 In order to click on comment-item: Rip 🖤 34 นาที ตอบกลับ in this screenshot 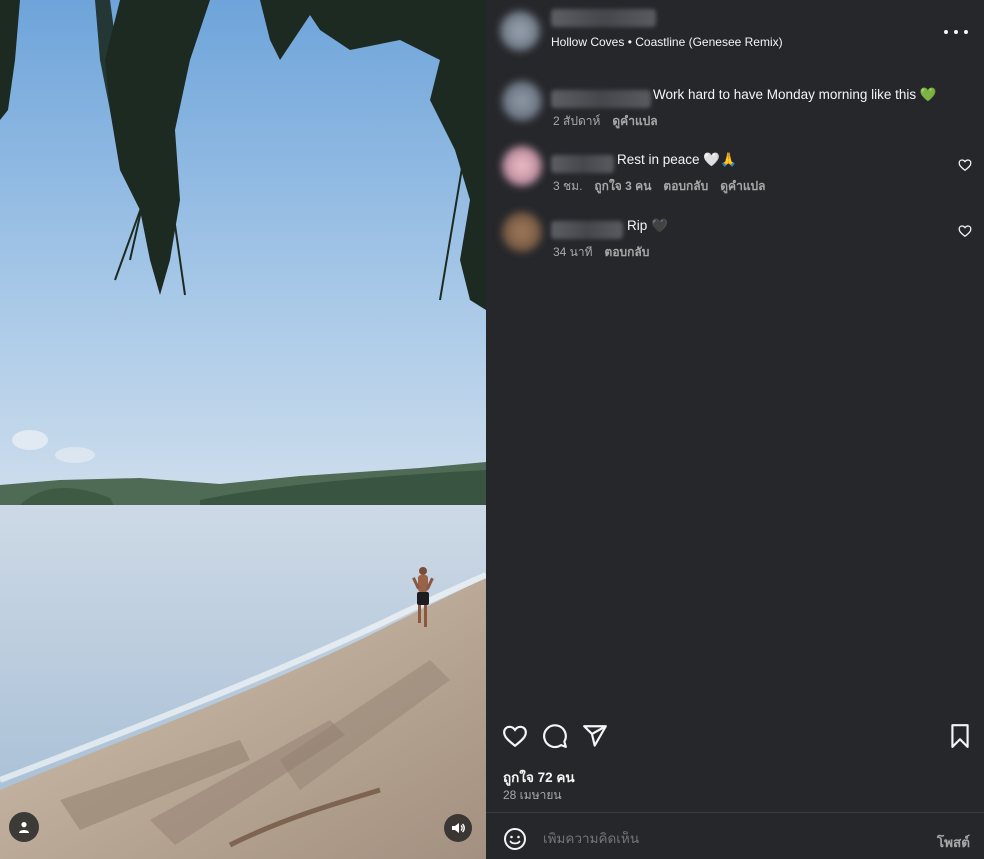, I will do `click(735, 242)`.